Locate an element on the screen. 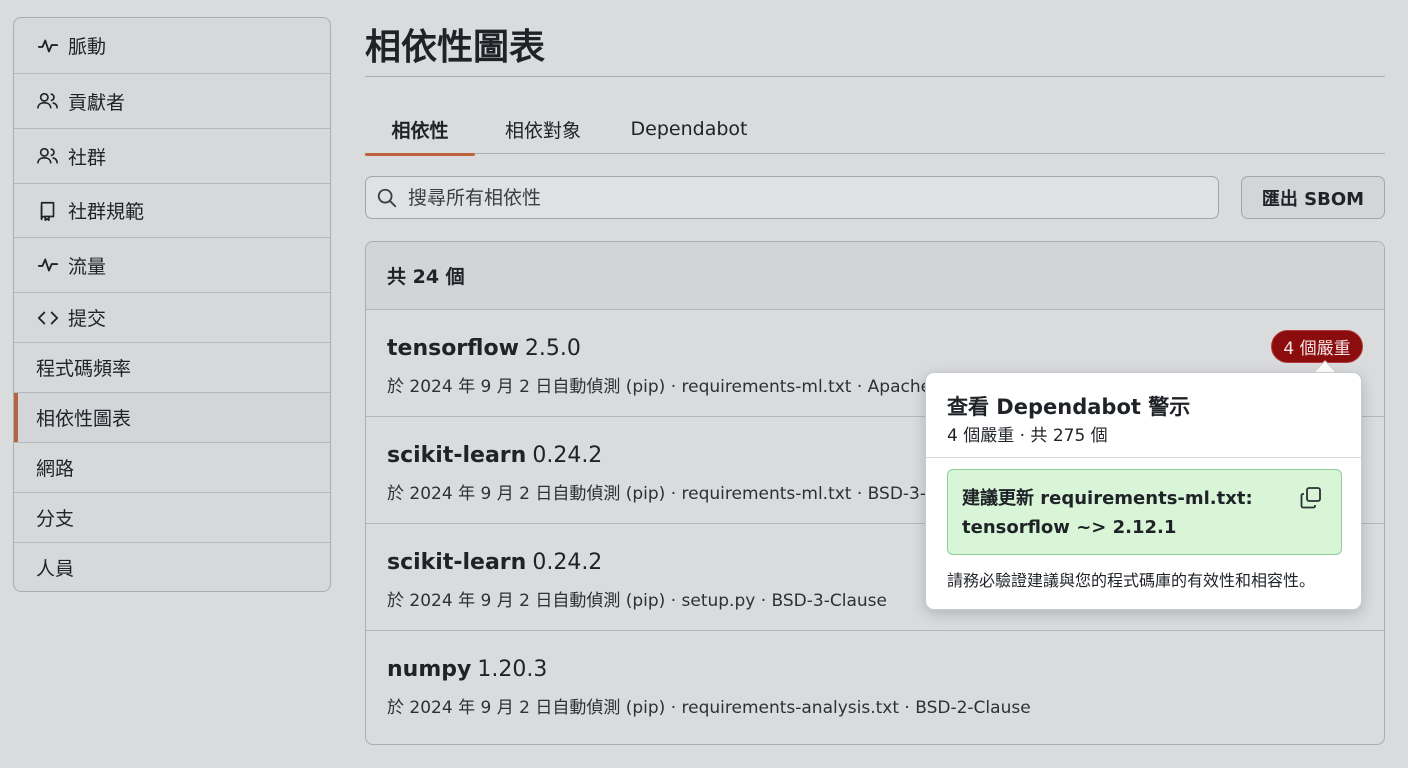 This screenshot has height=768, width=1408. sidebar-item-label: 社群 is located at coordinates (87, 157).